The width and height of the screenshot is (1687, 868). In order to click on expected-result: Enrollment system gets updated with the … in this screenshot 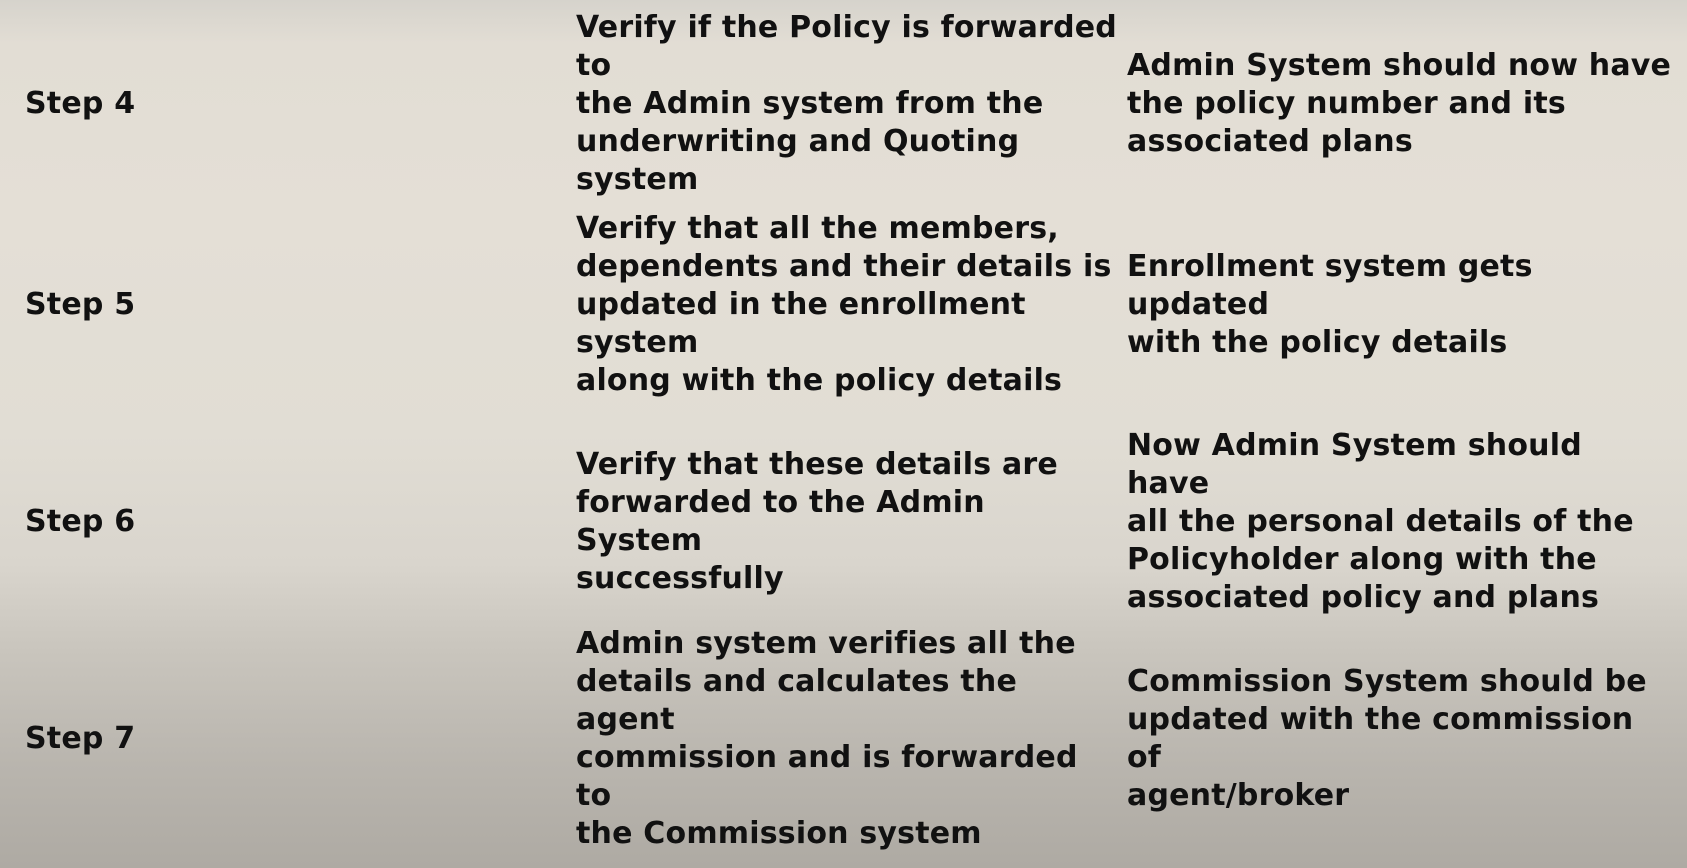, I will do `click(1330, 304)`.